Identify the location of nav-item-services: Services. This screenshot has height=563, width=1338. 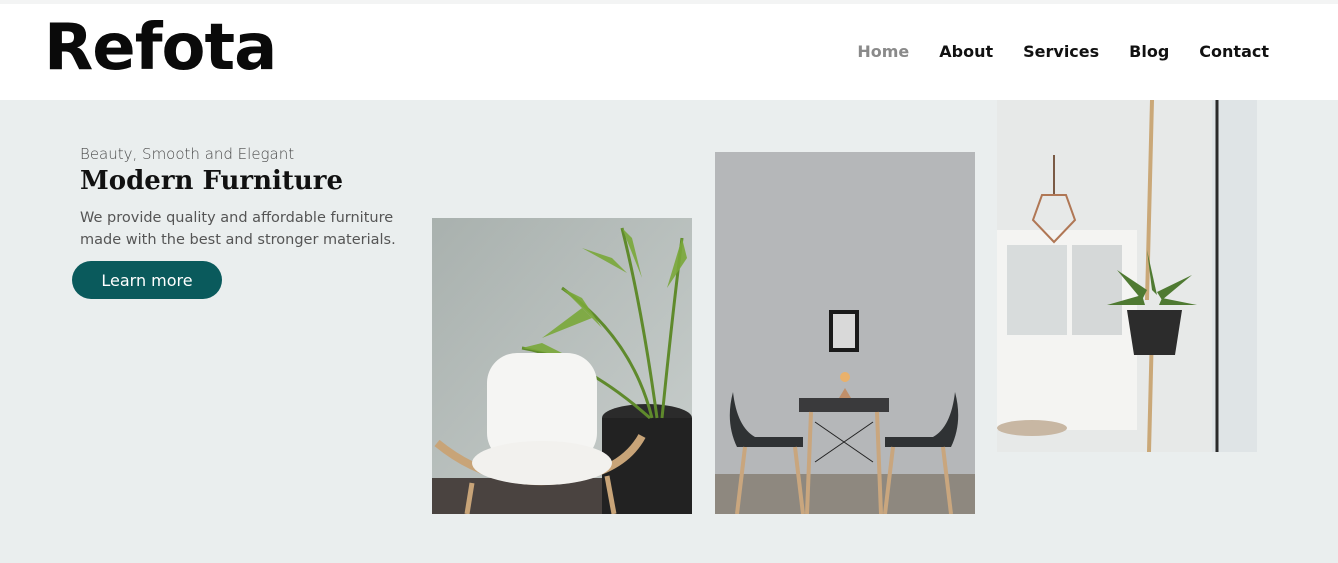
(1061, 52).